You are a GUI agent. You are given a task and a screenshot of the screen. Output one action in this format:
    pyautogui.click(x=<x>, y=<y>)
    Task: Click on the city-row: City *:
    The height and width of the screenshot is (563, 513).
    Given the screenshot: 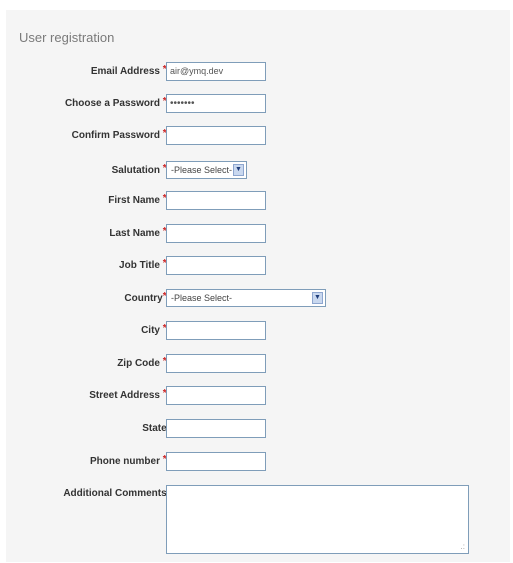 What is the action you would take?
    pyautogui.click(x=258, y=332)
    